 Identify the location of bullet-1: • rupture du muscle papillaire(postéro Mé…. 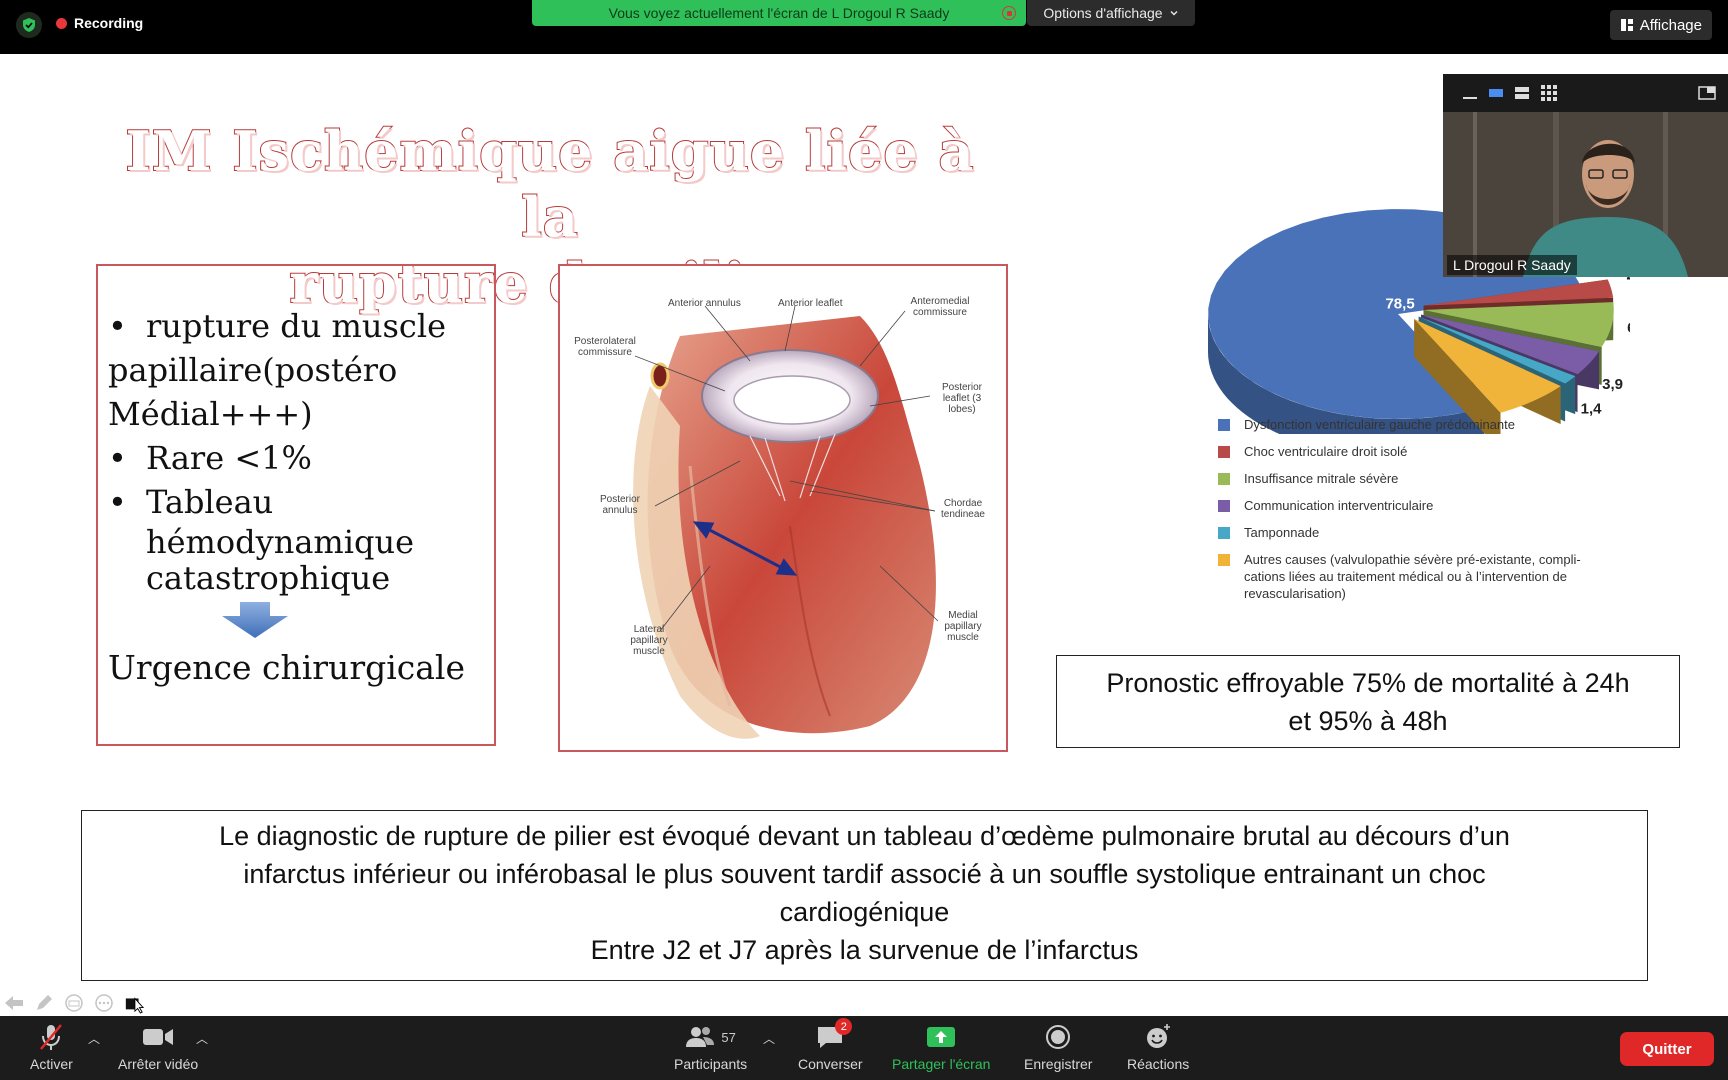
(277, 370).